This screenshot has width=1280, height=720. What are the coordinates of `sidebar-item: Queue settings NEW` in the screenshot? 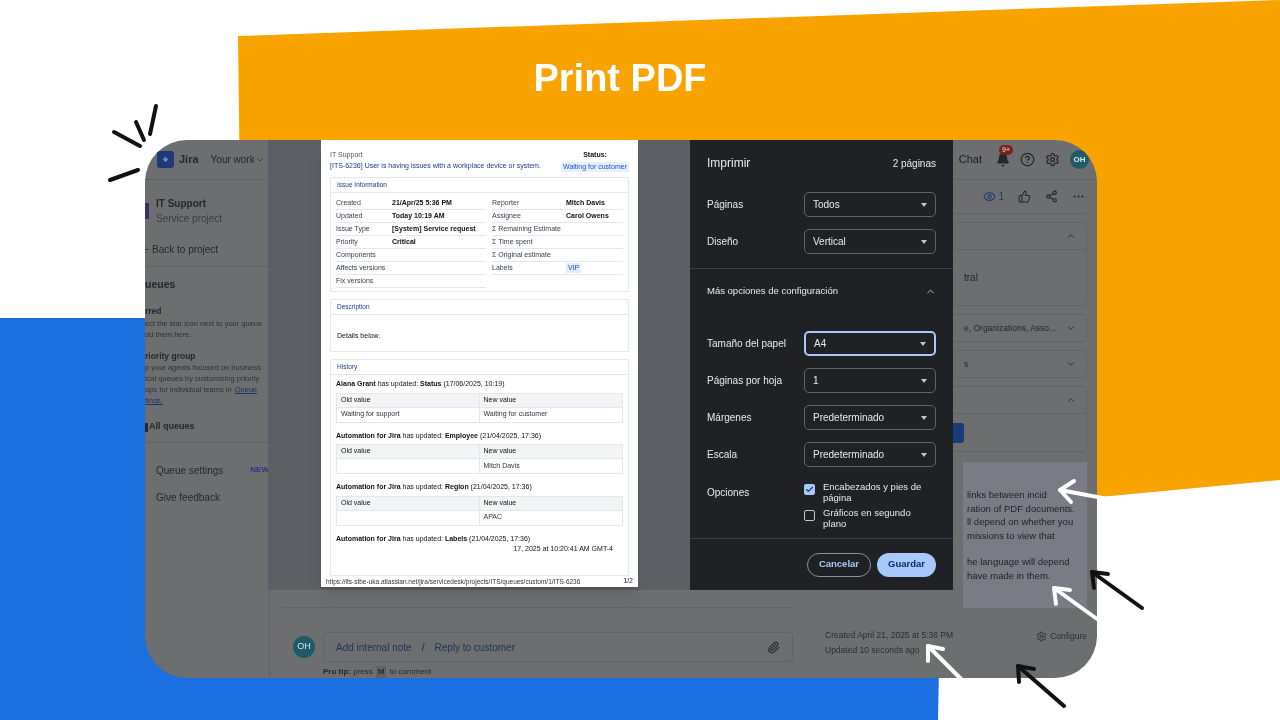 It's located at (207, 470).